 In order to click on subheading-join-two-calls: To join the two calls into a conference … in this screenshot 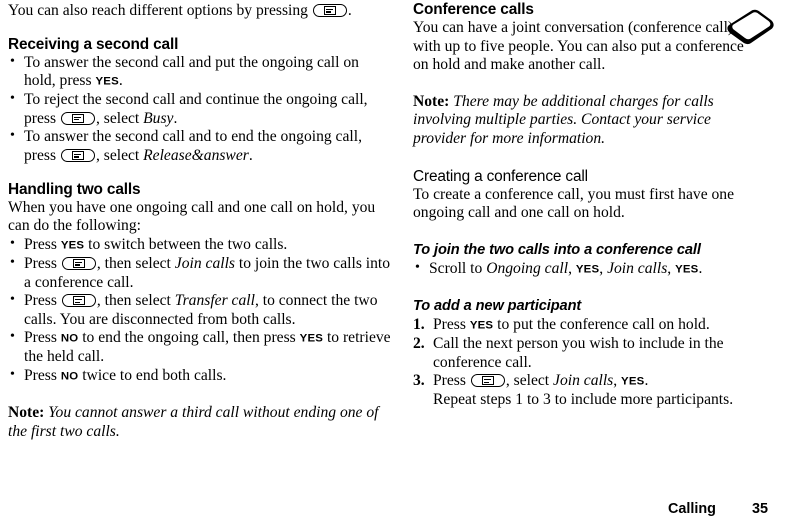, I will do `click(557, 249)`.